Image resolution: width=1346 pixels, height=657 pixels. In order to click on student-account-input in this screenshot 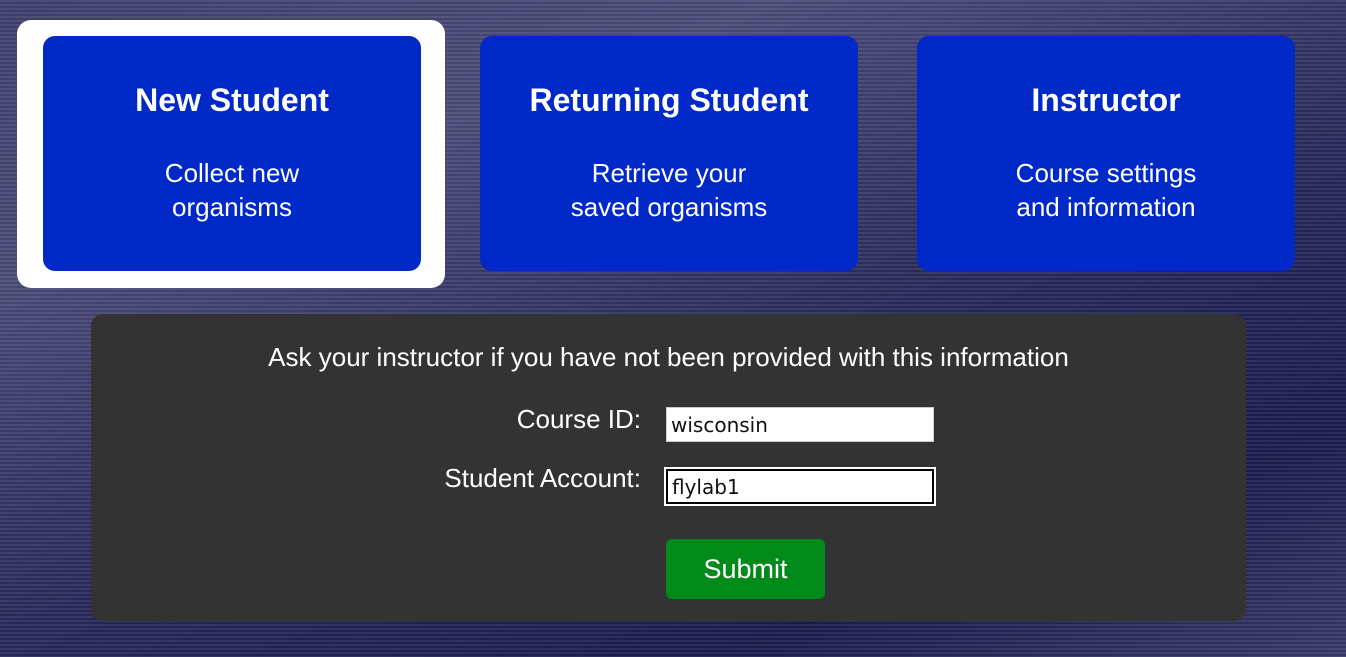, I will do `click(800, 486)`.